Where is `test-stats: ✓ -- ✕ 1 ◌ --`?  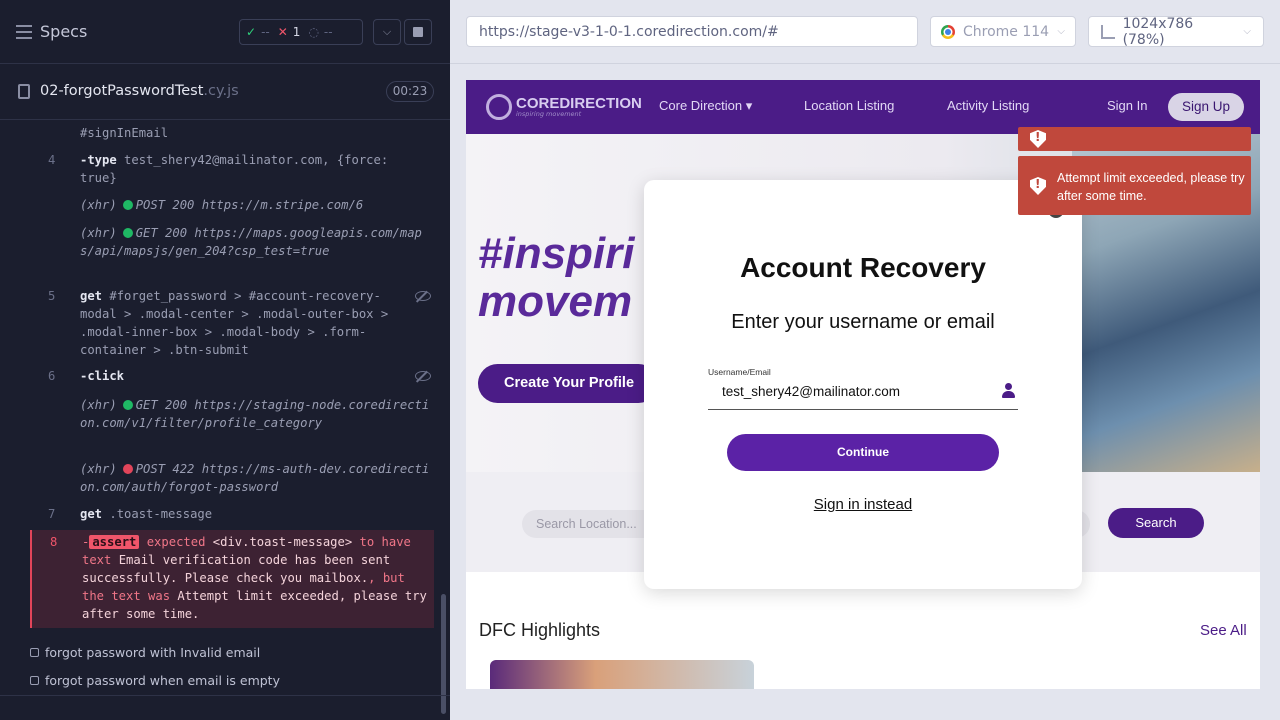 test-stats: ✓ -- ✕ 1 ◌ -- is located at coordinates (301, 32).